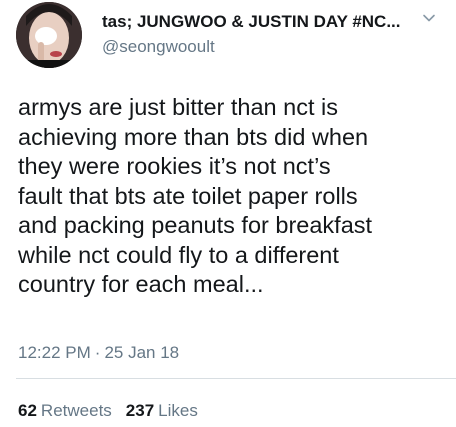 The width and height of the screenshot is (456, 427). What do you see at coordinates (76, 410) in the screenshot?
I see `retweets-label: Retweets` at bounding box center [76, 410].